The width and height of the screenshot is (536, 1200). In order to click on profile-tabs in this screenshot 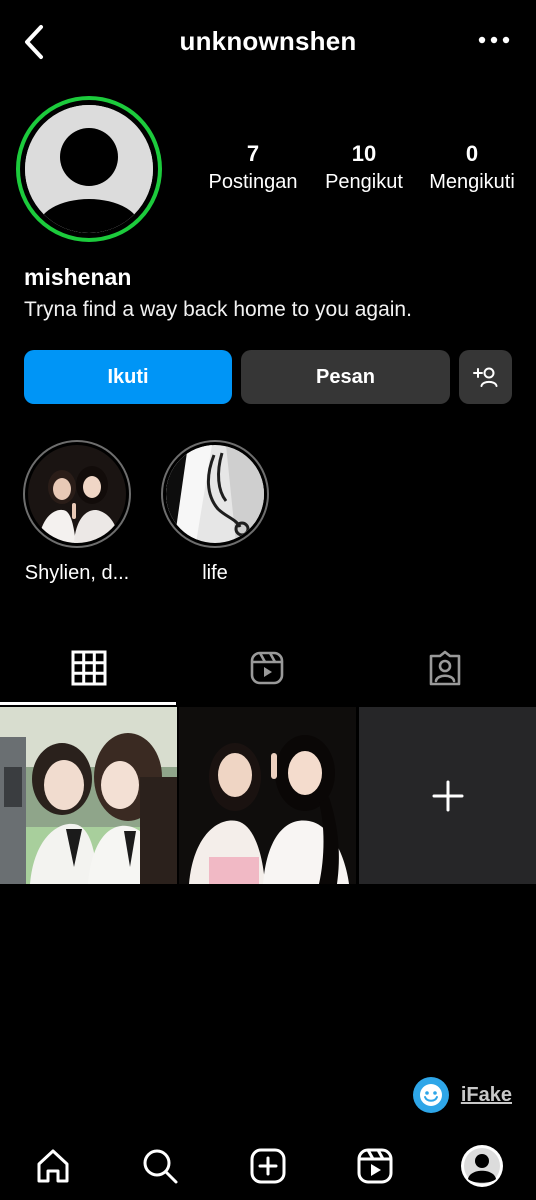, I will do `click(268, 669)`.